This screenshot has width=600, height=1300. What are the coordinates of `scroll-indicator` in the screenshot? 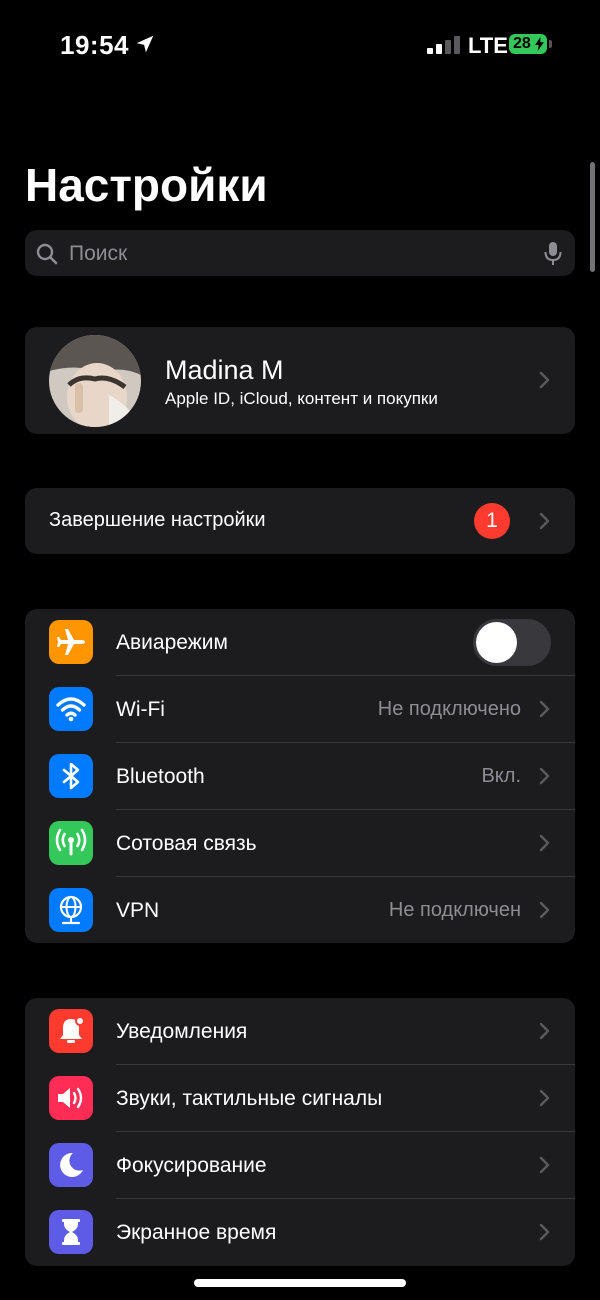 It's located at (592, 217).